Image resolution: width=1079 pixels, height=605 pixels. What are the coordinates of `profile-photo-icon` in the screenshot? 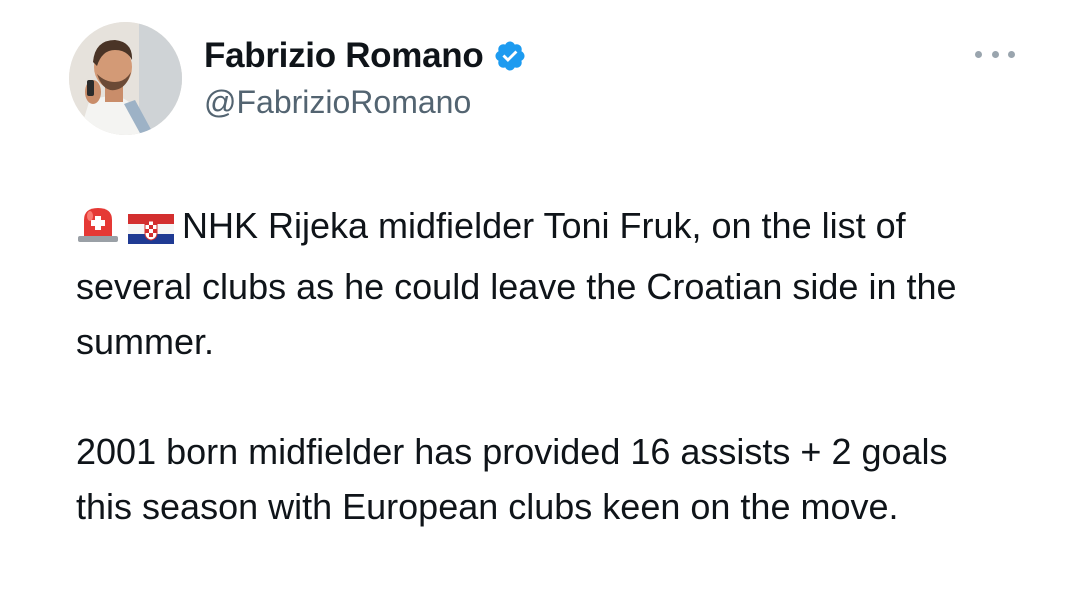 It's located at (125, 78).